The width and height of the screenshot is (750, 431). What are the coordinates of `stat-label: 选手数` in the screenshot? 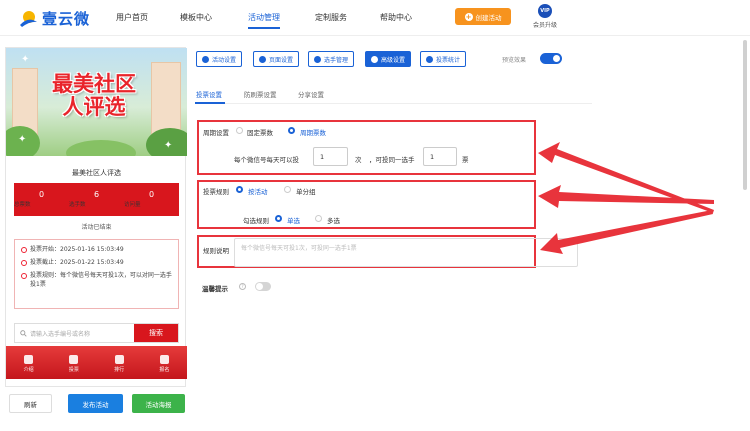 It's located at (77, 205).